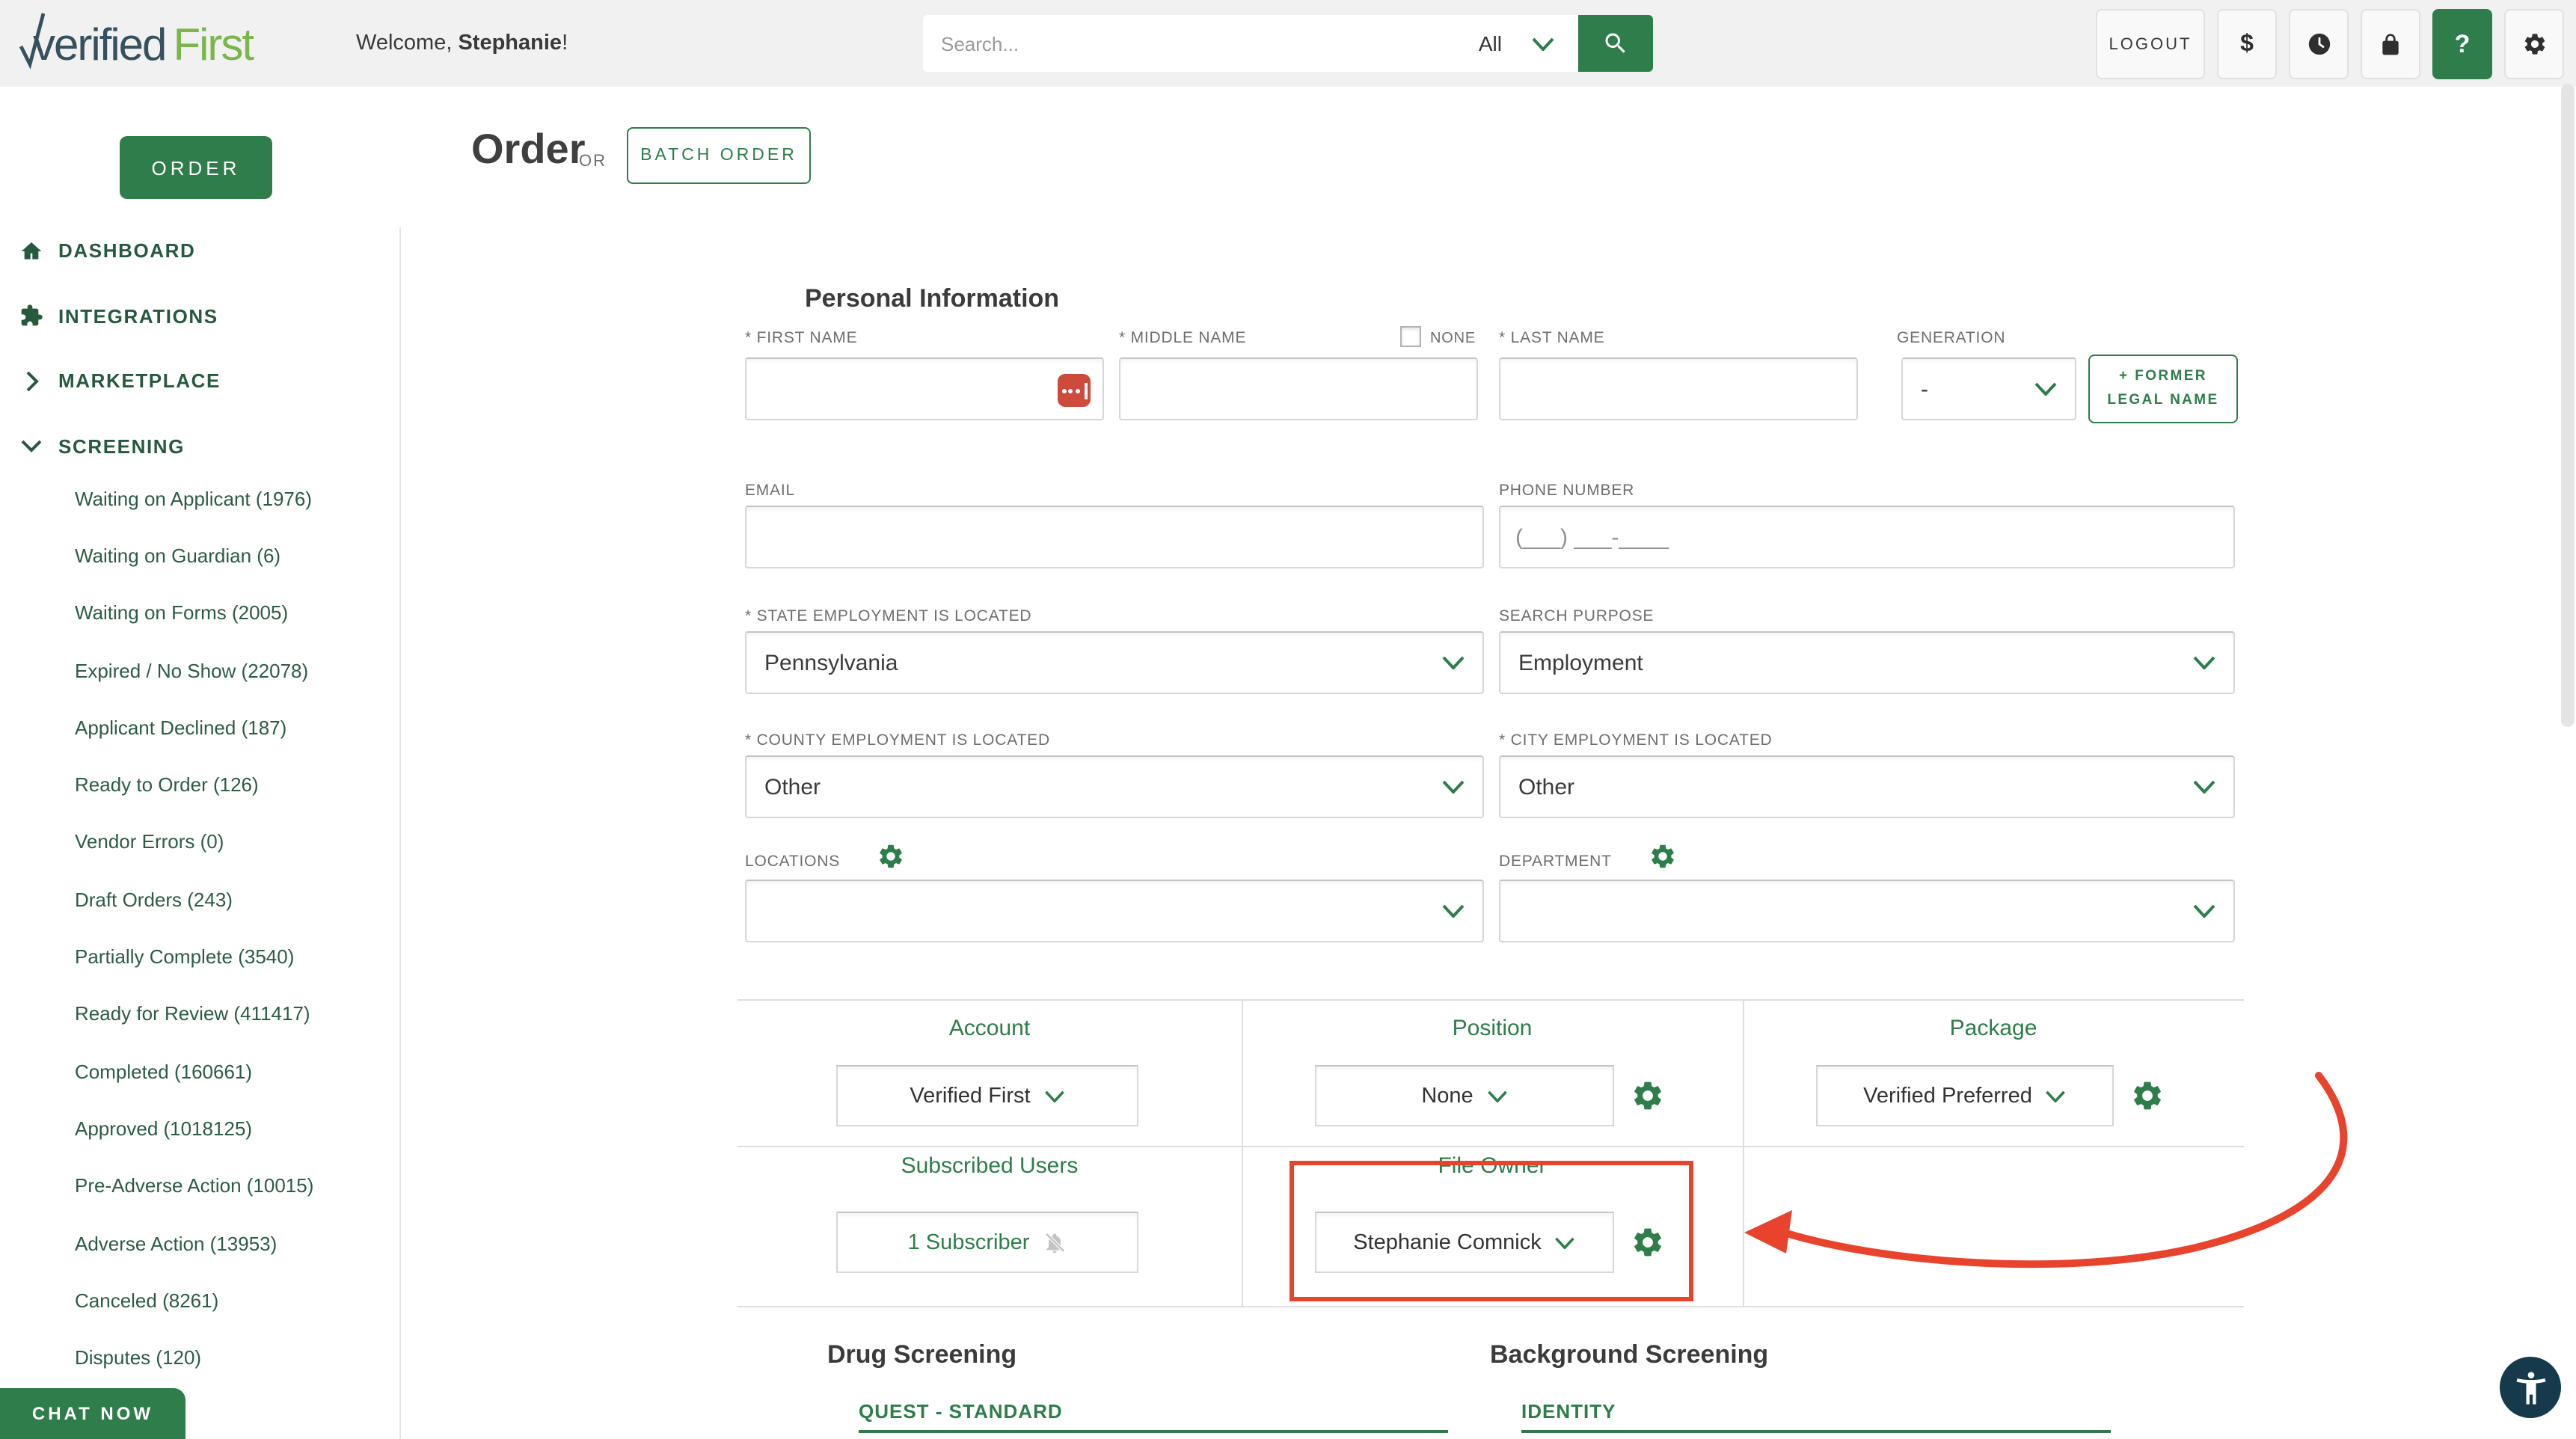  Describe the element at coordinates (100, 46) in the screenshot. I see `logo-word-1: verified` at that location.